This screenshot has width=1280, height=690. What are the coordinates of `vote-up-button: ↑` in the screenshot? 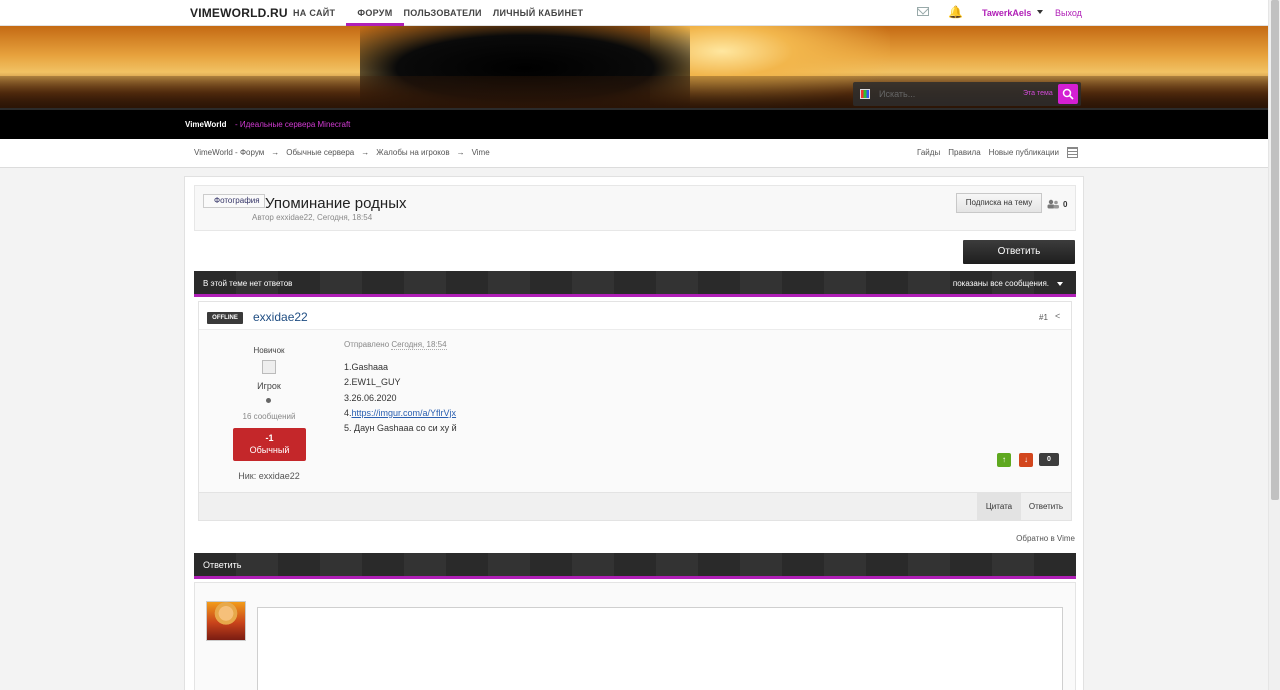 It's located at (1004, 460).